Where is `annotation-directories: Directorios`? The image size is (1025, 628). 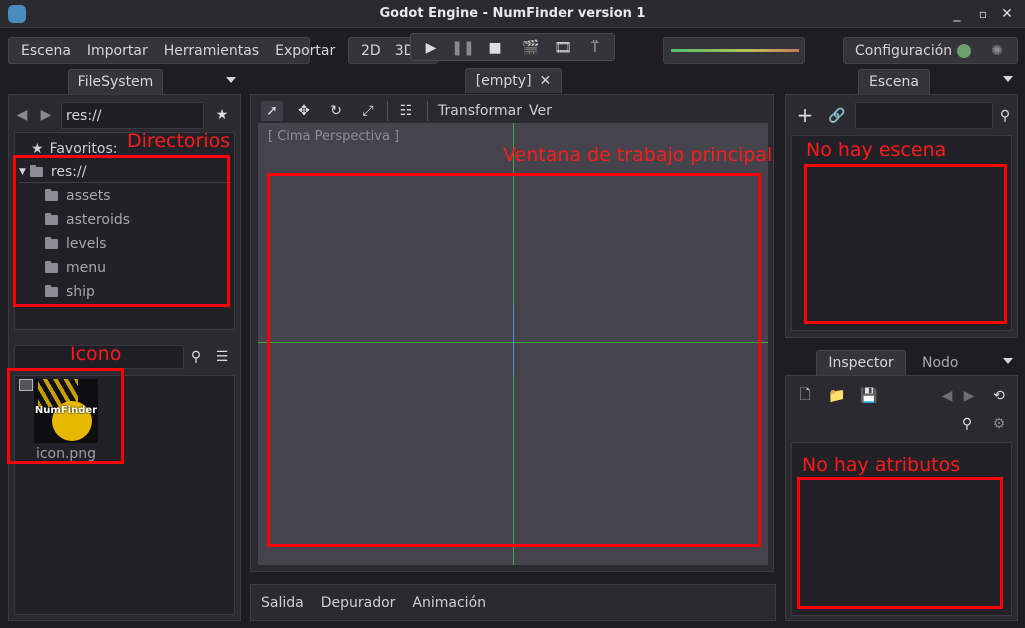
annotation-directories: Directorios is located at coordinates (179, 141).